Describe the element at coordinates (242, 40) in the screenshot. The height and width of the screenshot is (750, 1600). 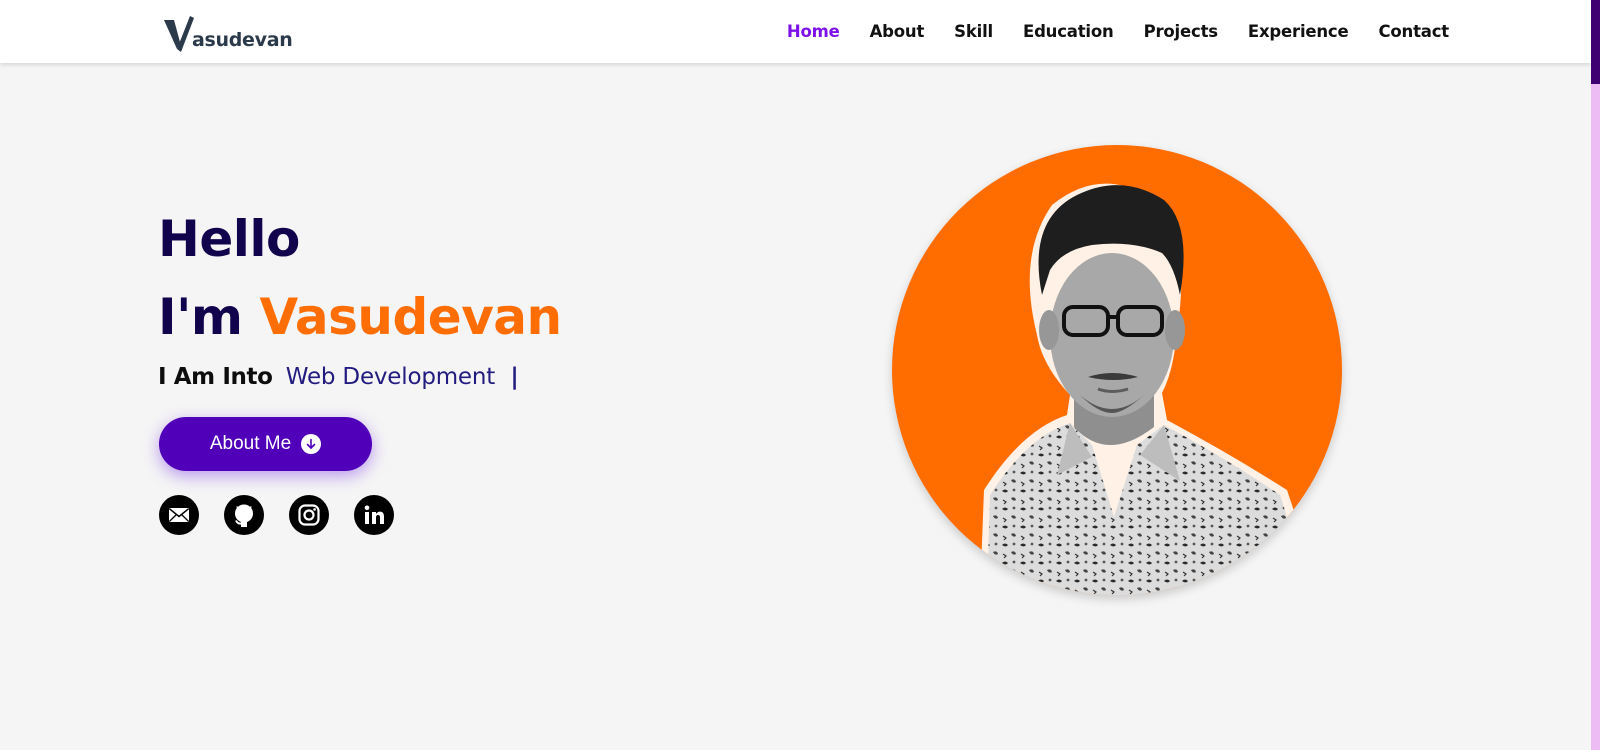
I see `logo-text: asudevan` at that location.